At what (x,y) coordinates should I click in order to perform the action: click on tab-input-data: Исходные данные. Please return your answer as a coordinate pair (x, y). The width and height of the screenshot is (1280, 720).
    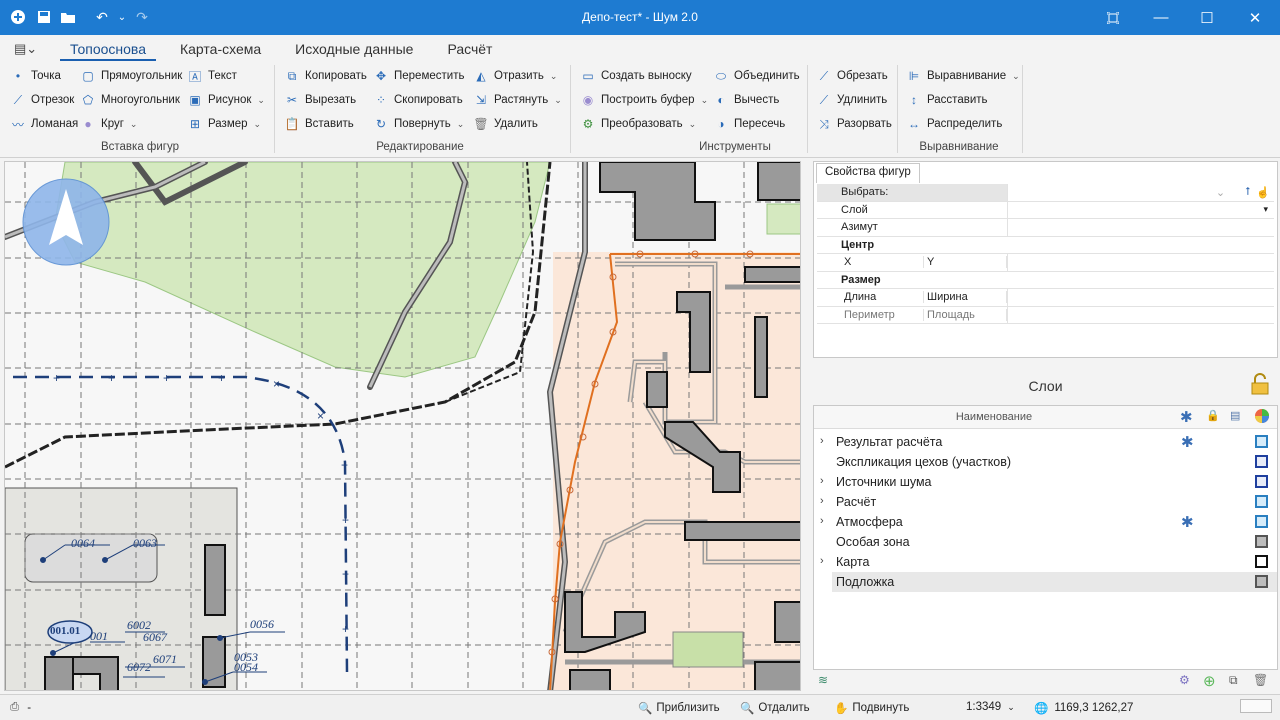
    Looking at the image, I should click on (354, 50).